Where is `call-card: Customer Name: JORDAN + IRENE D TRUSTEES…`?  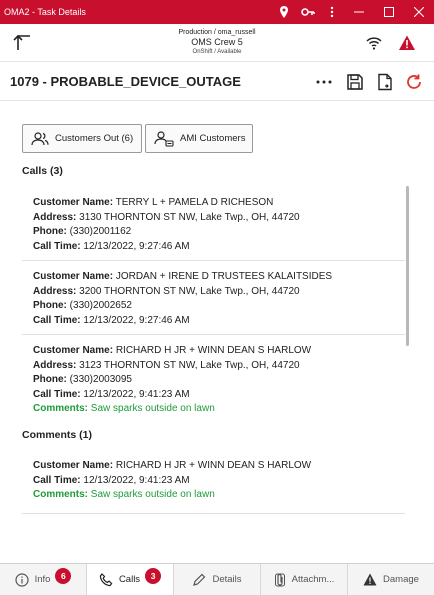 call-card: Customer Name: JORDAN + IRENE D TRUSTEES… is located at coordinates (213, 297).